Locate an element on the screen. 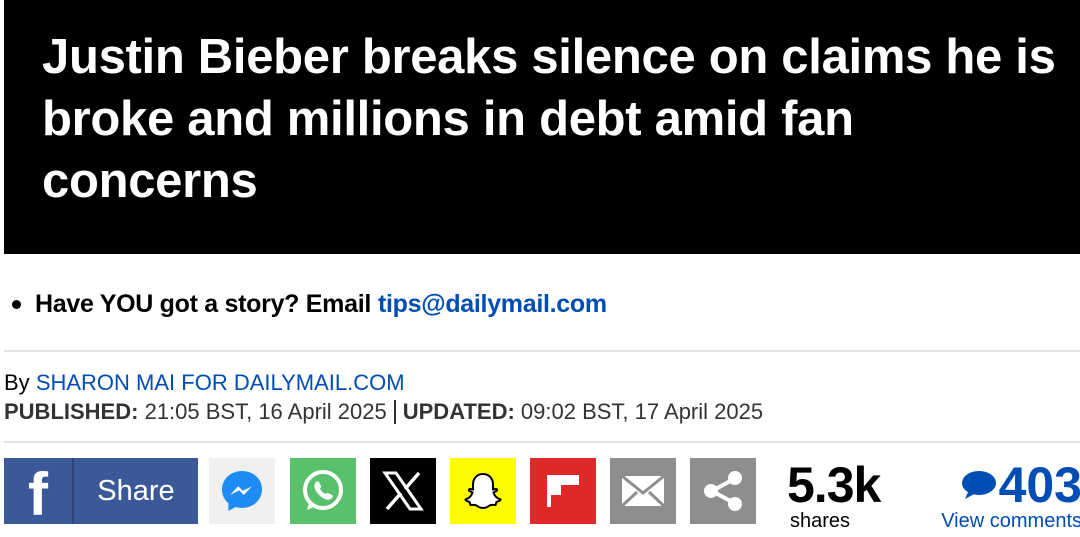  tips-text: Have YOU got a story? Email is located at coordinates (203, 304).